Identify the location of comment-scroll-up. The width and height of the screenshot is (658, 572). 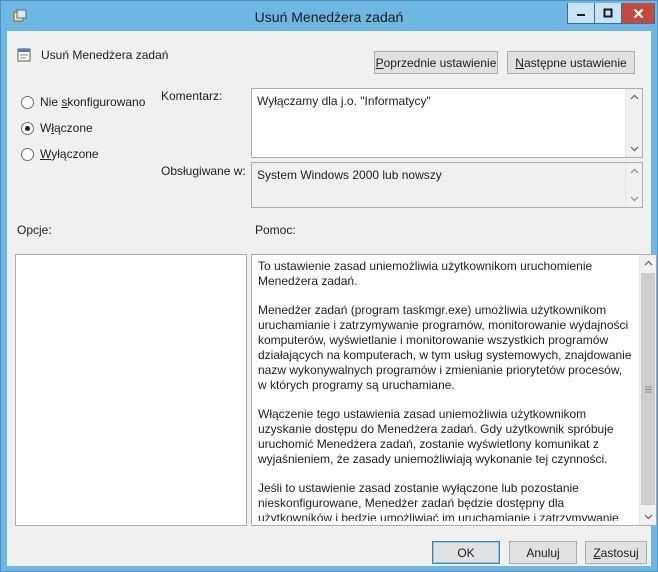
(634, 97).